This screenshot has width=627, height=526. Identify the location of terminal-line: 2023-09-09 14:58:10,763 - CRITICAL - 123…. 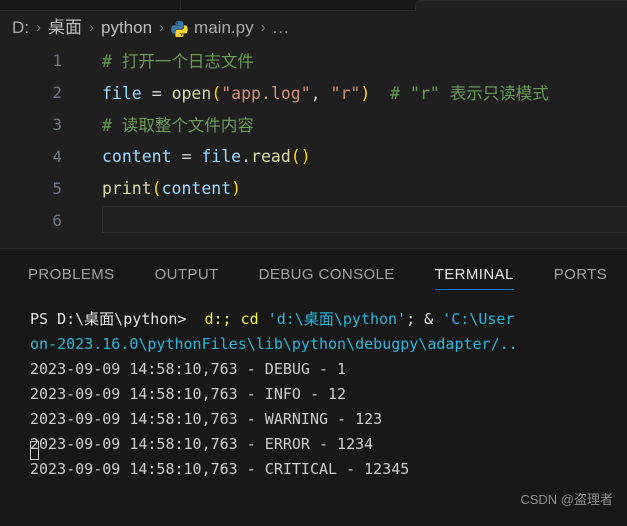
(328, 469).